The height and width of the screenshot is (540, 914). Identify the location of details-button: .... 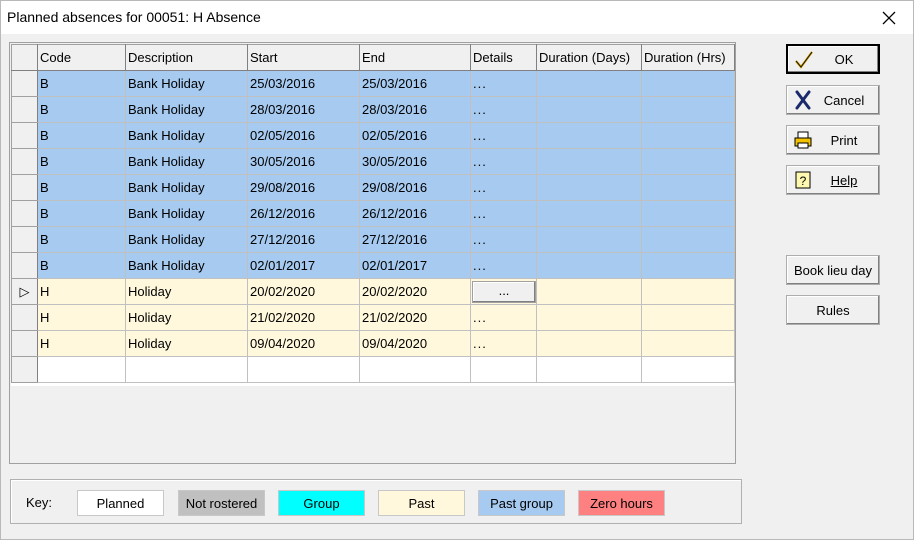
(504, 291).